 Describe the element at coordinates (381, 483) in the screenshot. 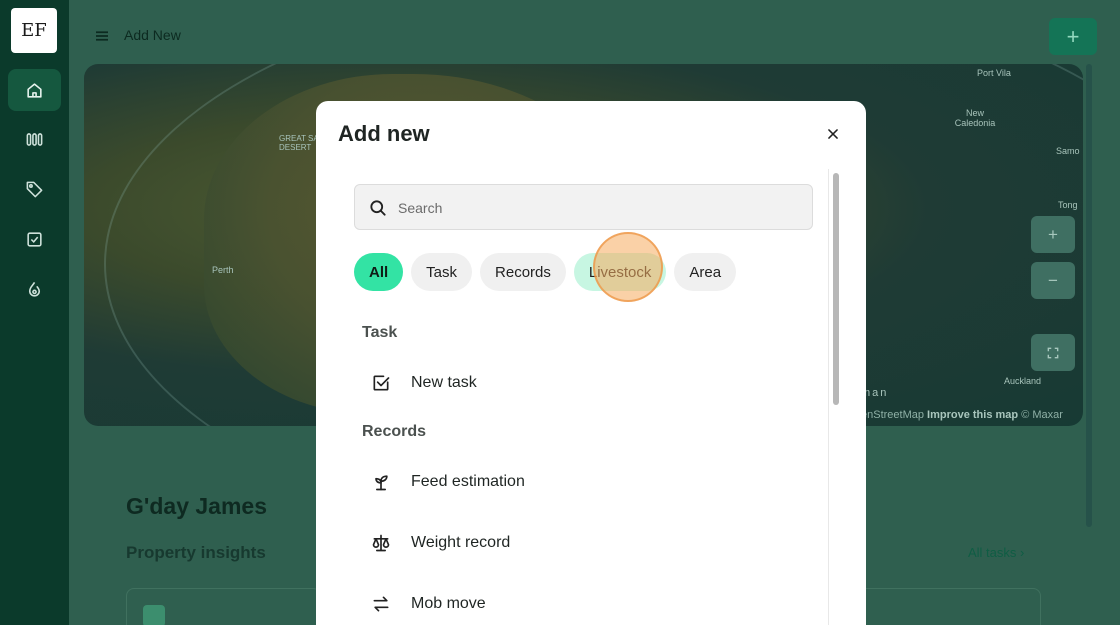

I see `sprout-icon` at that location.